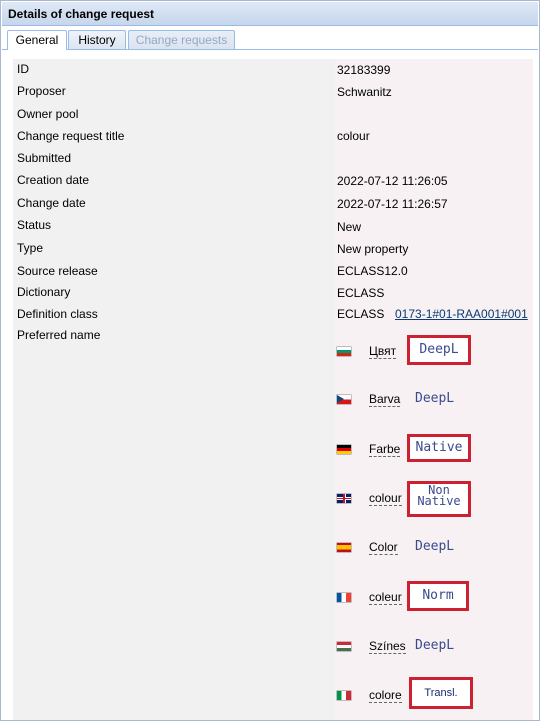 The width and height of the screenshot is (540, 721). Describe the element at coordinates (344, 695) in the screenshot. I see `italy-flag-icon` at that location.